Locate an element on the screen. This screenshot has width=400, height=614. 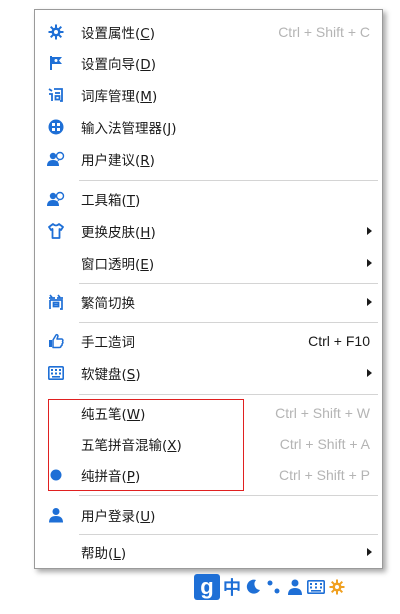
menu-item-help: 帮助(L) is located at coordinates (208, 552).